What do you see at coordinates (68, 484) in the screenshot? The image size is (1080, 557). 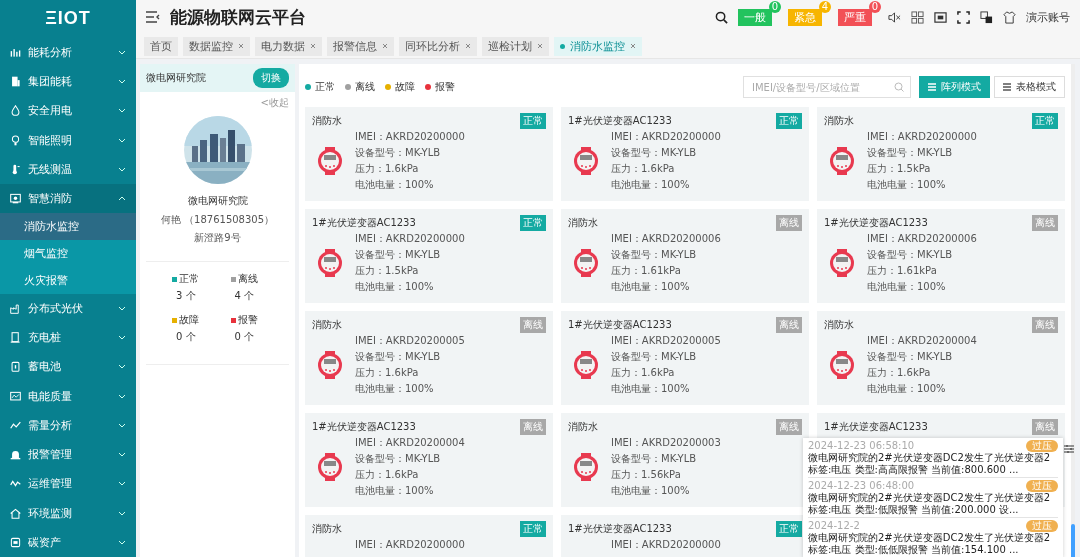 I see `sidebar-item: 运维管理` at bounding box center [68, 484].